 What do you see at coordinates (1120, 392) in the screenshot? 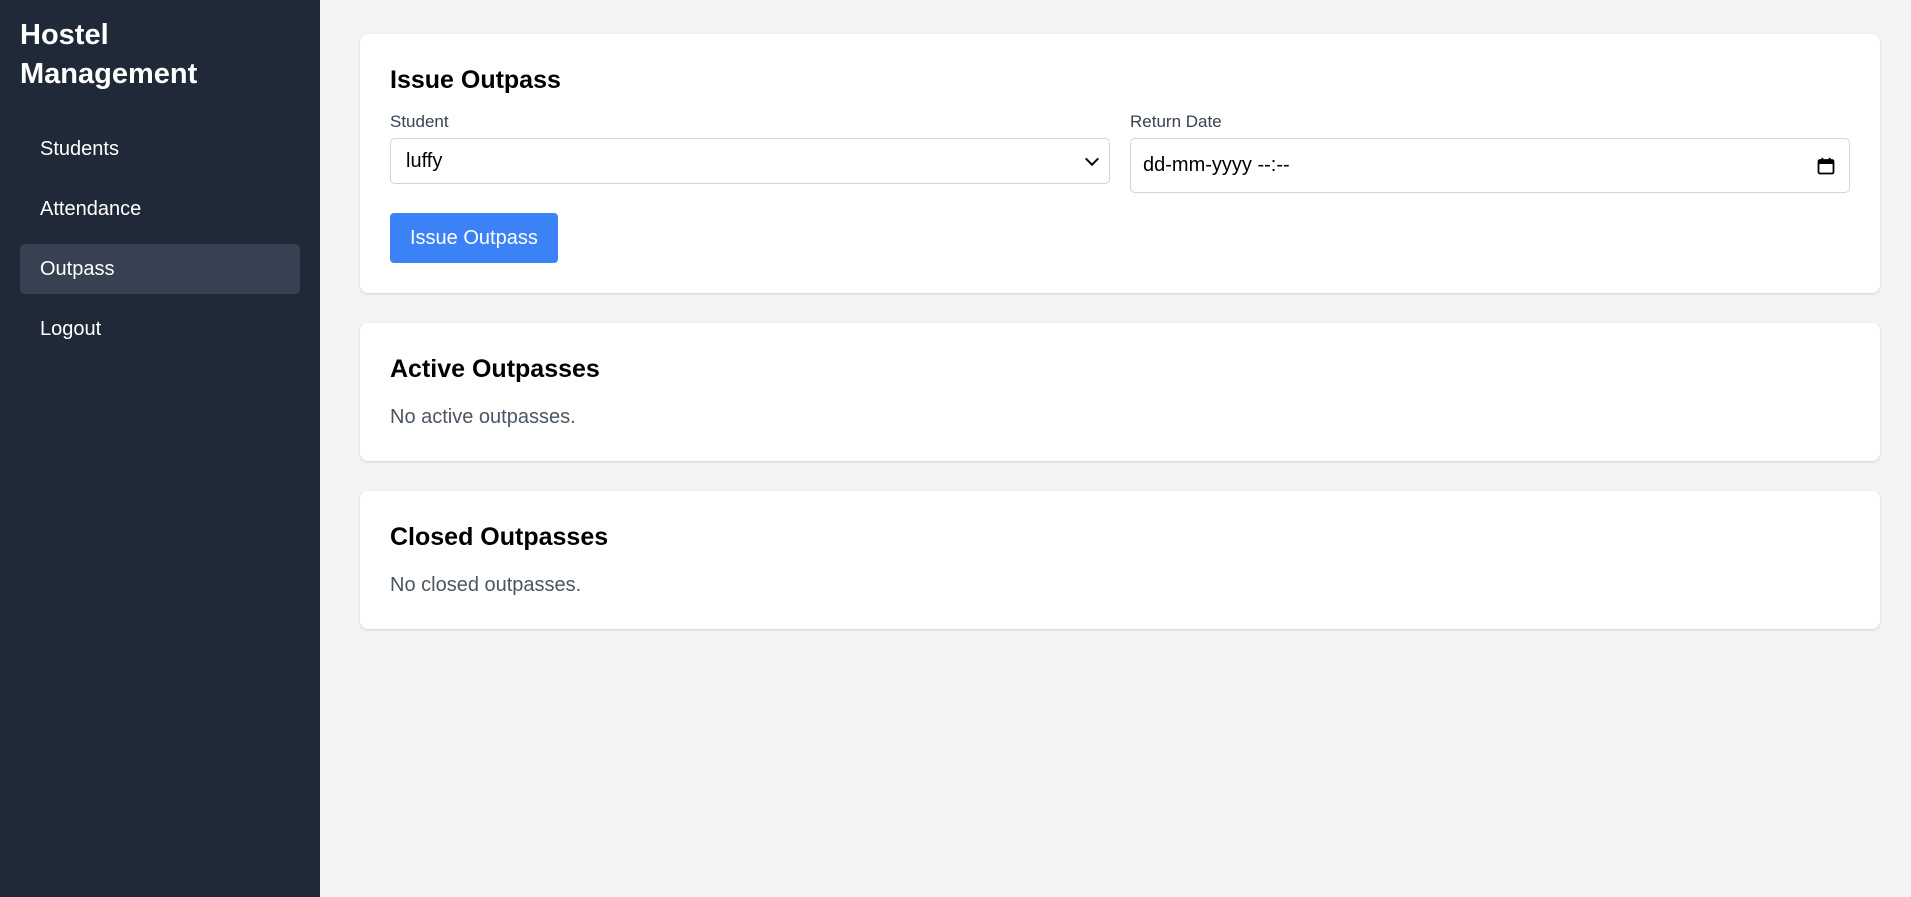
I see `active-outpasses-card: Active Outpasses No active outpasses.` at bounding box center [1120, 392].